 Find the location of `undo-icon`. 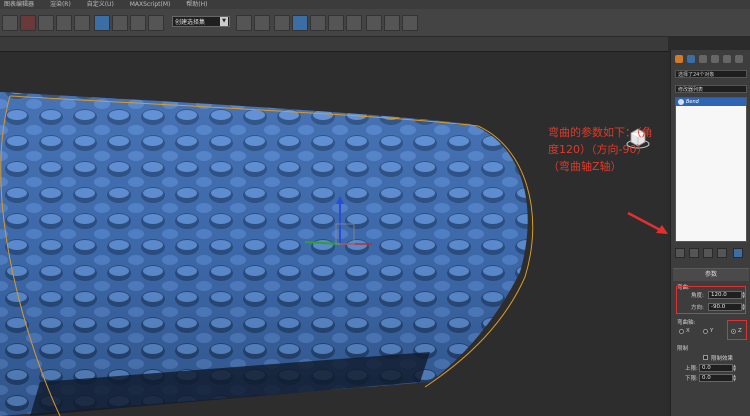

undo-icon is located at coordinates (10, 23).